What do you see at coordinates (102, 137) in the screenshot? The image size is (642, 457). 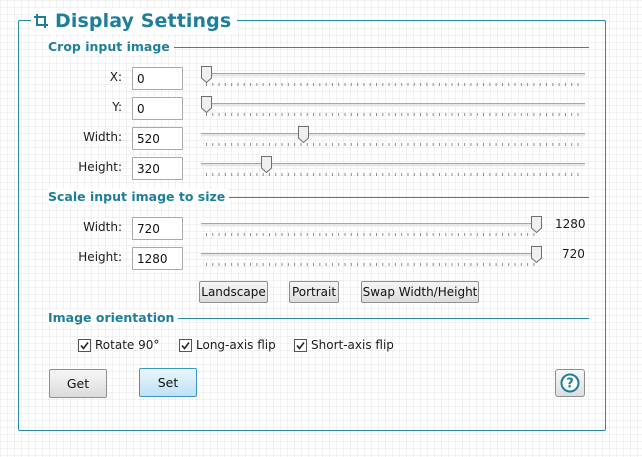 I see `crop-width-label: Width:` at bounding box center [102, 137].